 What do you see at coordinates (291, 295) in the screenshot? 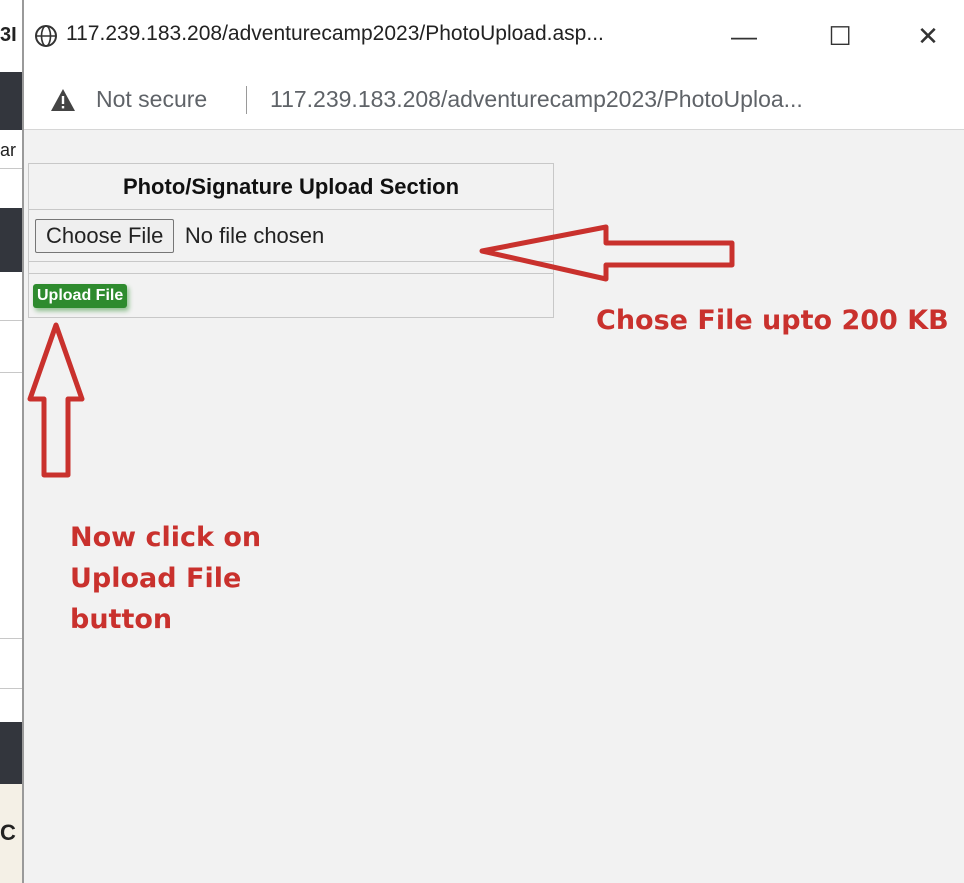
I see `upload-button-cell: Upload File` at bounding box center [291, 295].